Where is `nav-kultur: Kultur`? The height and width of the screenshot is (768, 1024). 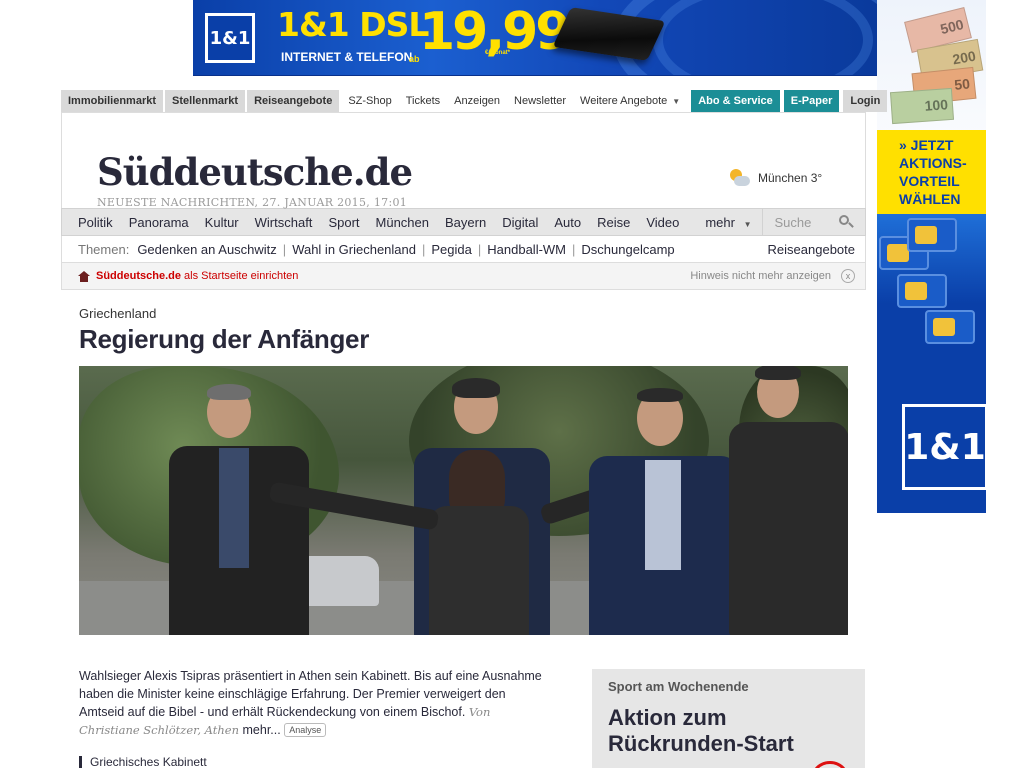
nav-kultur: Kultur is located at coordinates (222, 222).